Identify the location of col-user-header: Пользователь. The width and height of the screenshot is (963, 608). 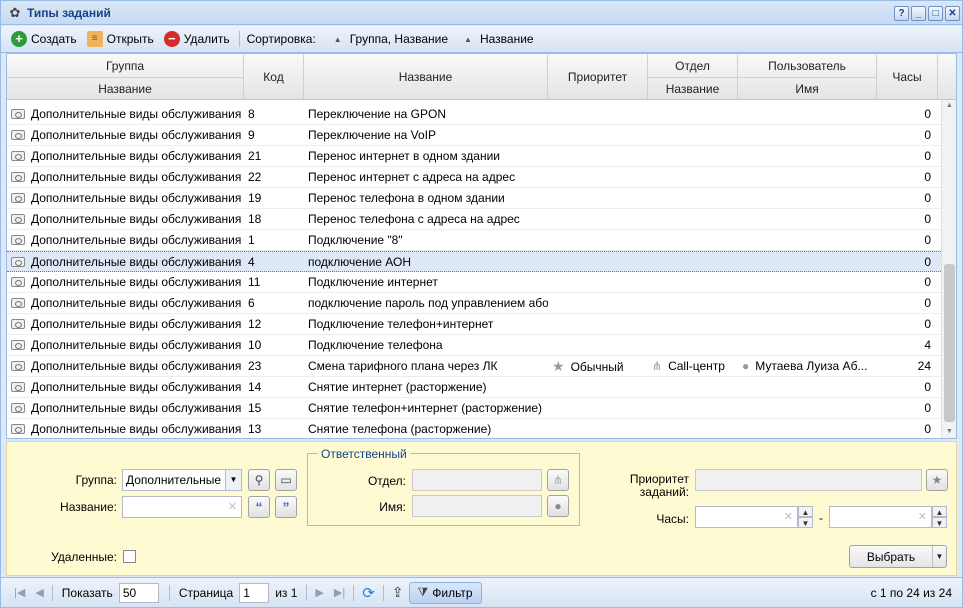
(807, 65).